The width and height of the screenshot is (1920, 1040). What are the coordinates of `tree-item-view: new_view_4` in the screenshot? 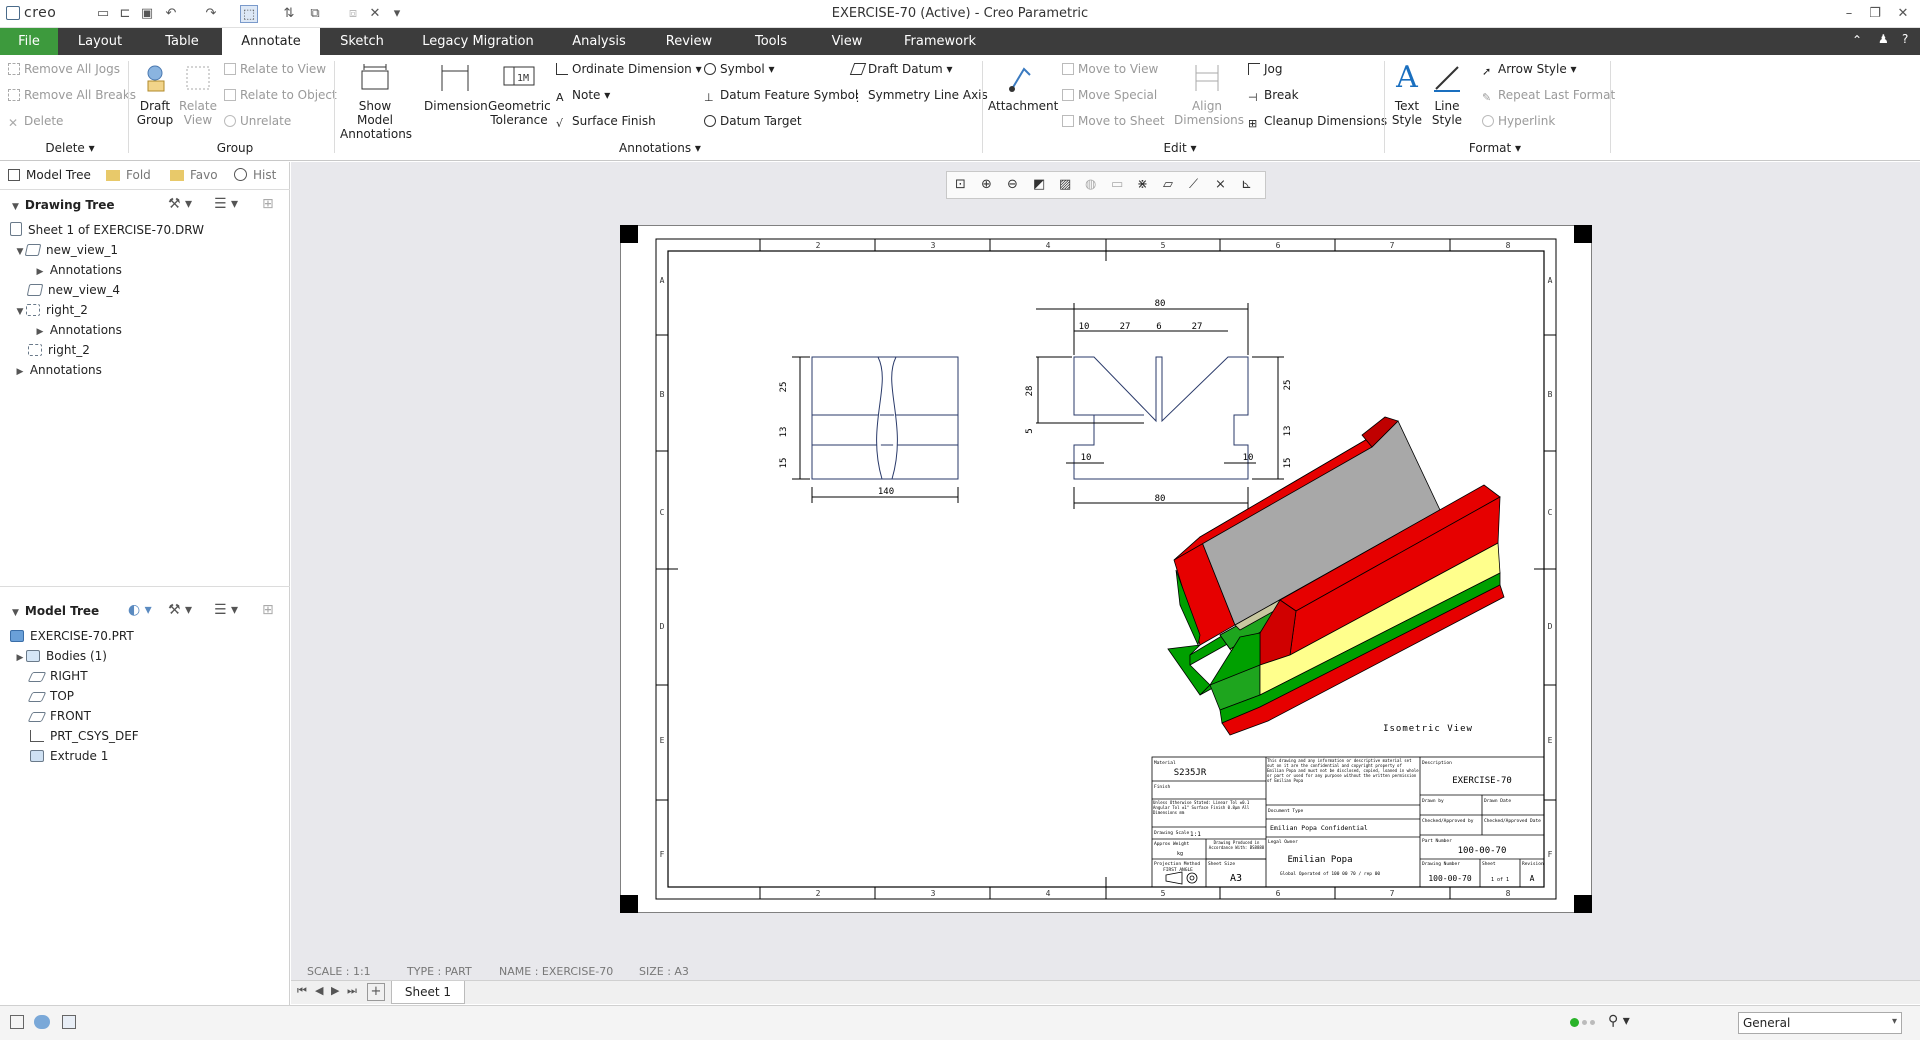 It's located at (73, 290).